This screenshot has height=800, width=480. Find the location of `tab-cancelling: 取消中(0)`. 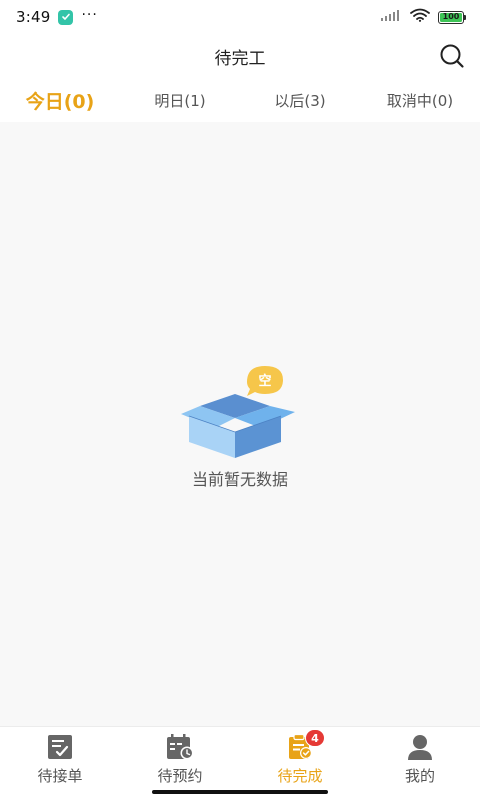

tab-cancelling: 取消中(0) is located at coordinates (420, 100).